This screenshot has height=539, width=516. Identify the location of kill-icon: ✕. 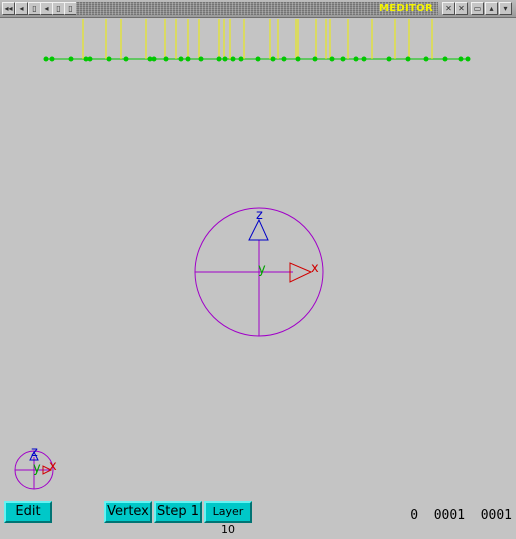
(461, 8).